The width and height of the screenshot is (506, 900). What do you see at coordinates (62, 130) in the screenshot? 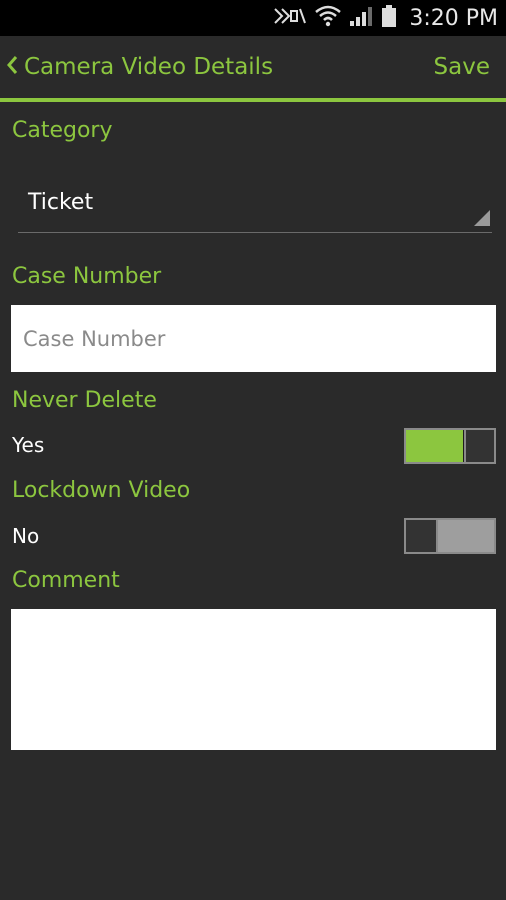
I see `category-label: Category` at bounding box center [62, 130].